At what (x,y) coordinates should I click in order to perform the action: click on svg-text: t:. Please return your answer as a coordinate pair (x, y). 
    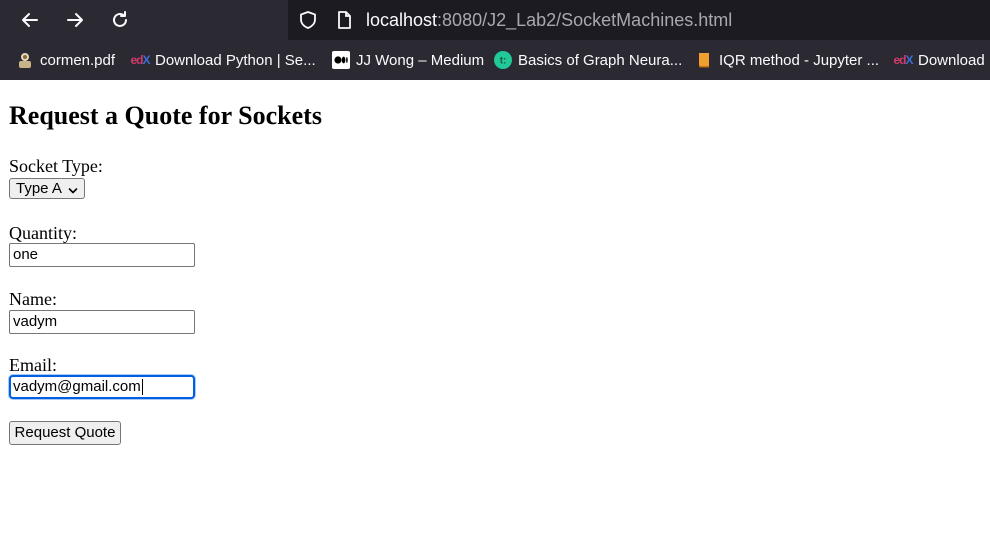
    Looking at the image, I should click on (503, 61).